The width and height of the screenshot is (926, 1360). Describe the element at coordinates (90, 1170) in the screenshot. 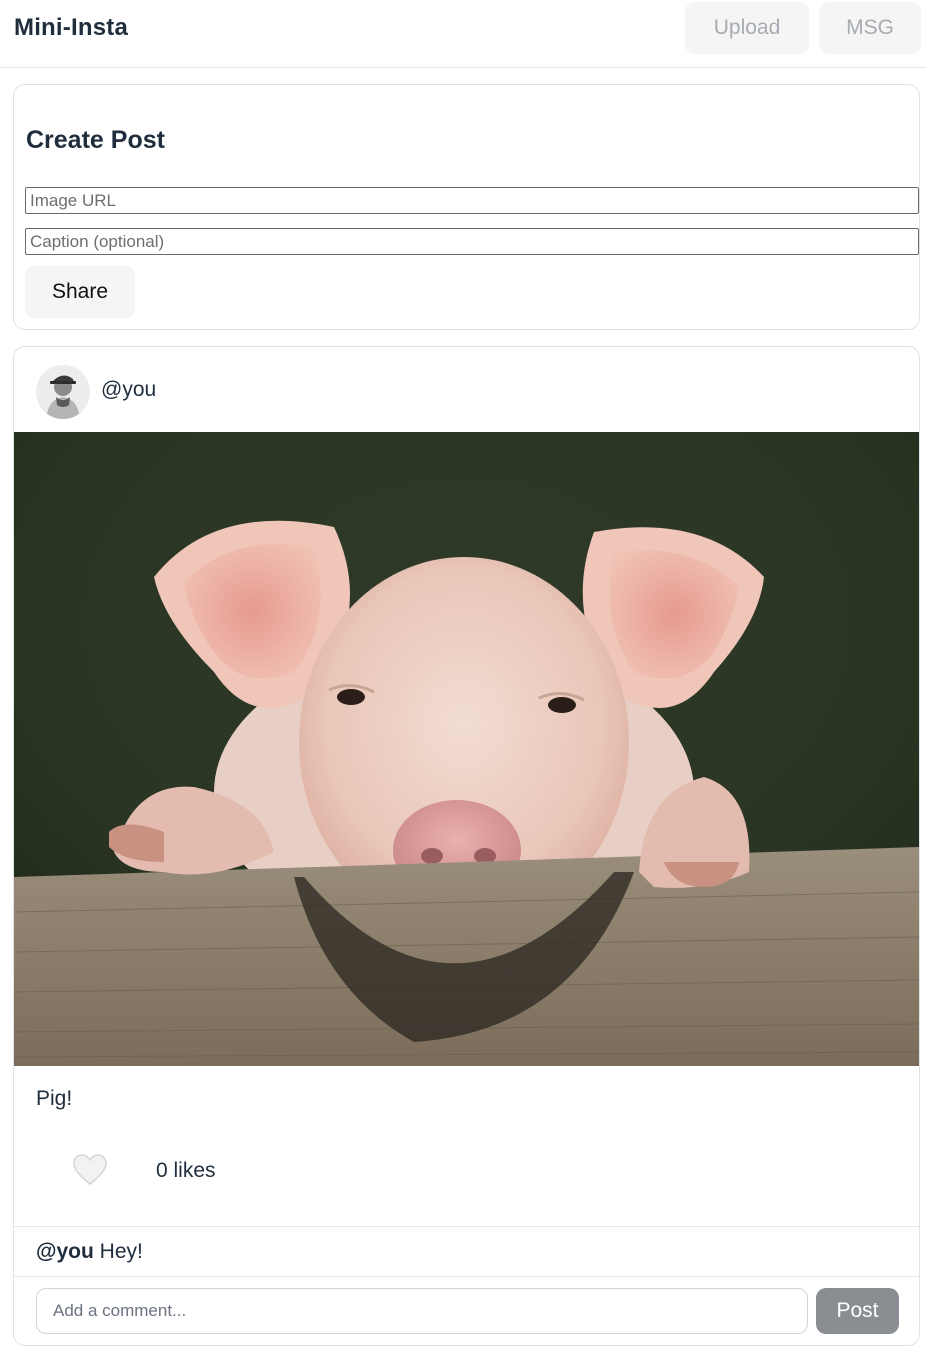

I see `heart-icon` at that location.